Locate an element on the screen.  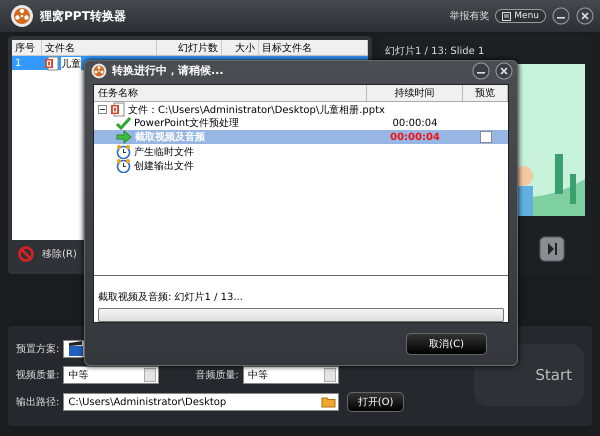
slide-caption: 幻灯片1 / 13: Slide 1 is located at coordinates (435, 51).